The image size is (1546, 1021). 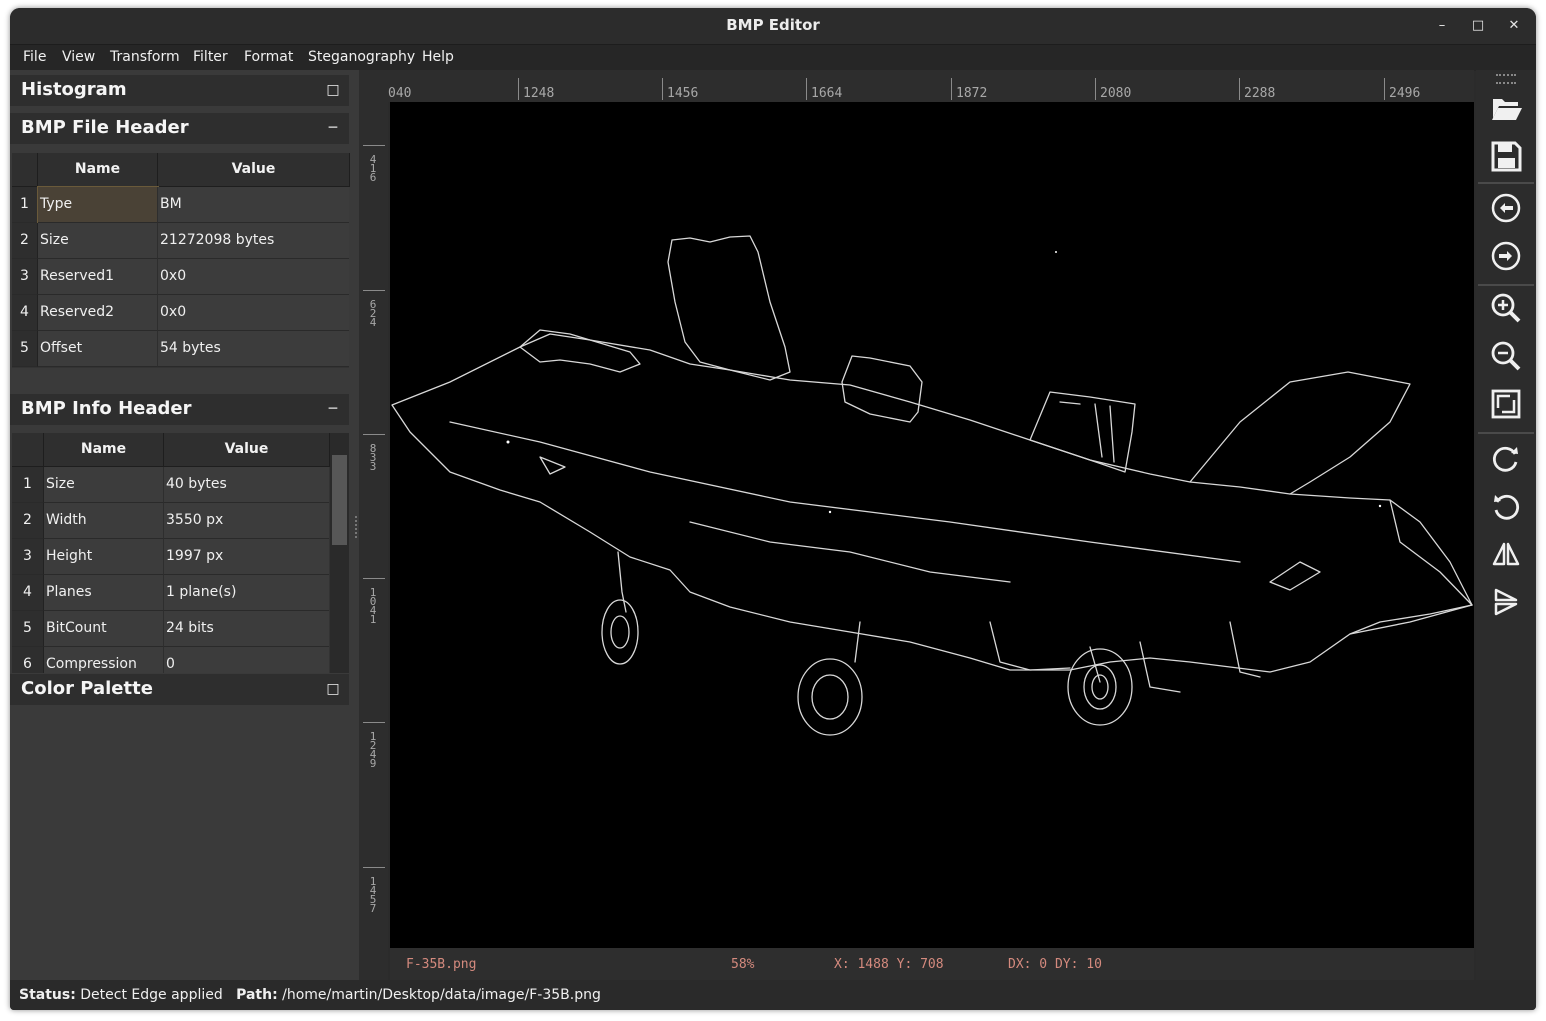 I want to click on cell-value: BM, so click(x=253, y=205).